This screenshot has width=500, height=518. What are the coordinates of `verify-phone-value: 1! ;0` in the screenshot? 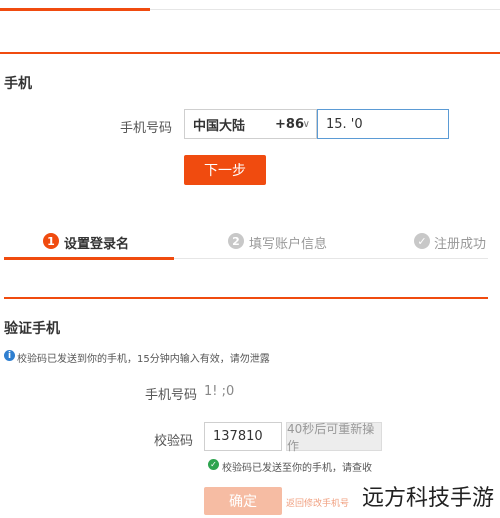 It's located at (219, 391).